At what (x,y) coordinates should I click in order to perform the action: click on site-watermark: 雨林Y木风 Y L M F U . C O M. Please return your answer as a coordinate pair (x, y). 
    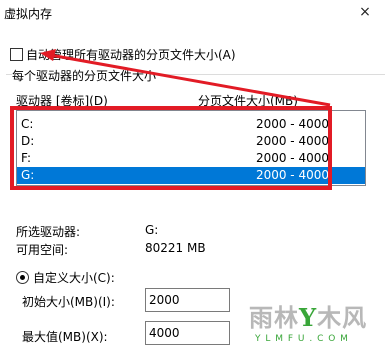
    Looking at the image, I should click on (315, 326).